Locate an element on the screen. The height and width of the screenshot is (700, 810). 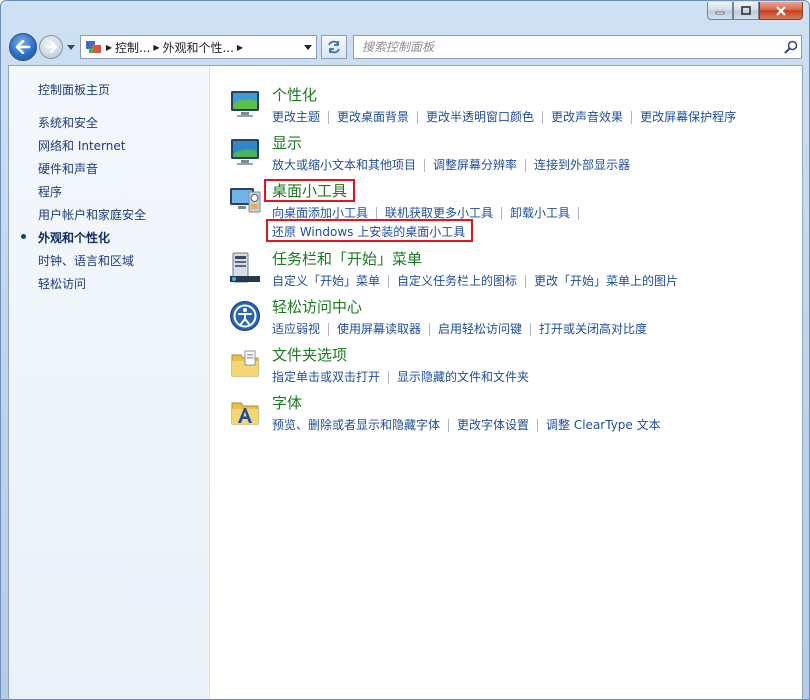
forward-button is located at coordinates (51, 47).